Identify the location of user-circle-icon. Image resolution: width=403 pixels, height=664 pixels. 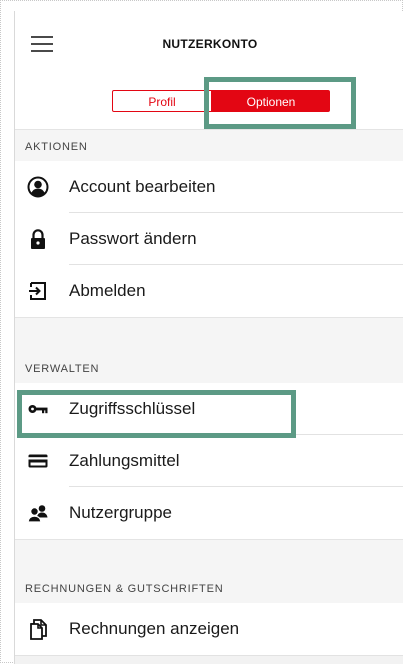
(38, 187).